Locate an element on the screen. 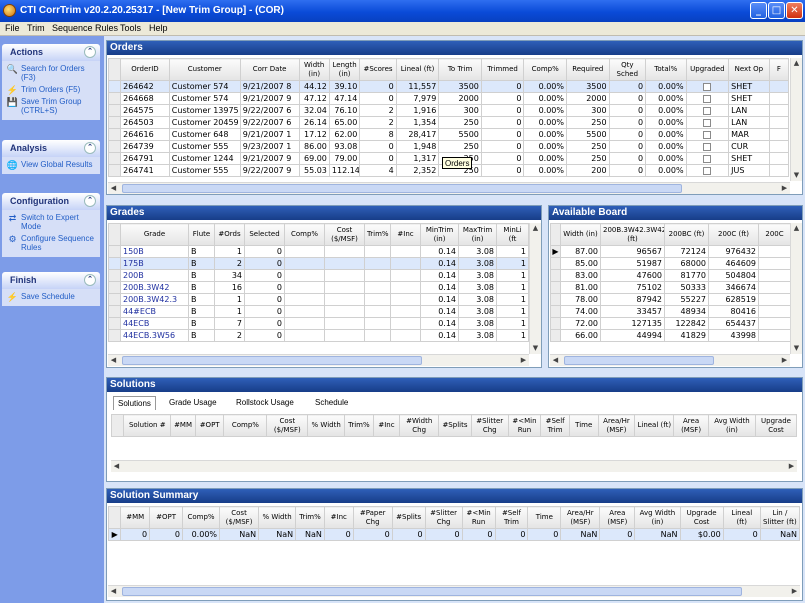 This screenshot has height=603, width=805. table-cell: Customer 13975 is located at coordinates (204, 110).